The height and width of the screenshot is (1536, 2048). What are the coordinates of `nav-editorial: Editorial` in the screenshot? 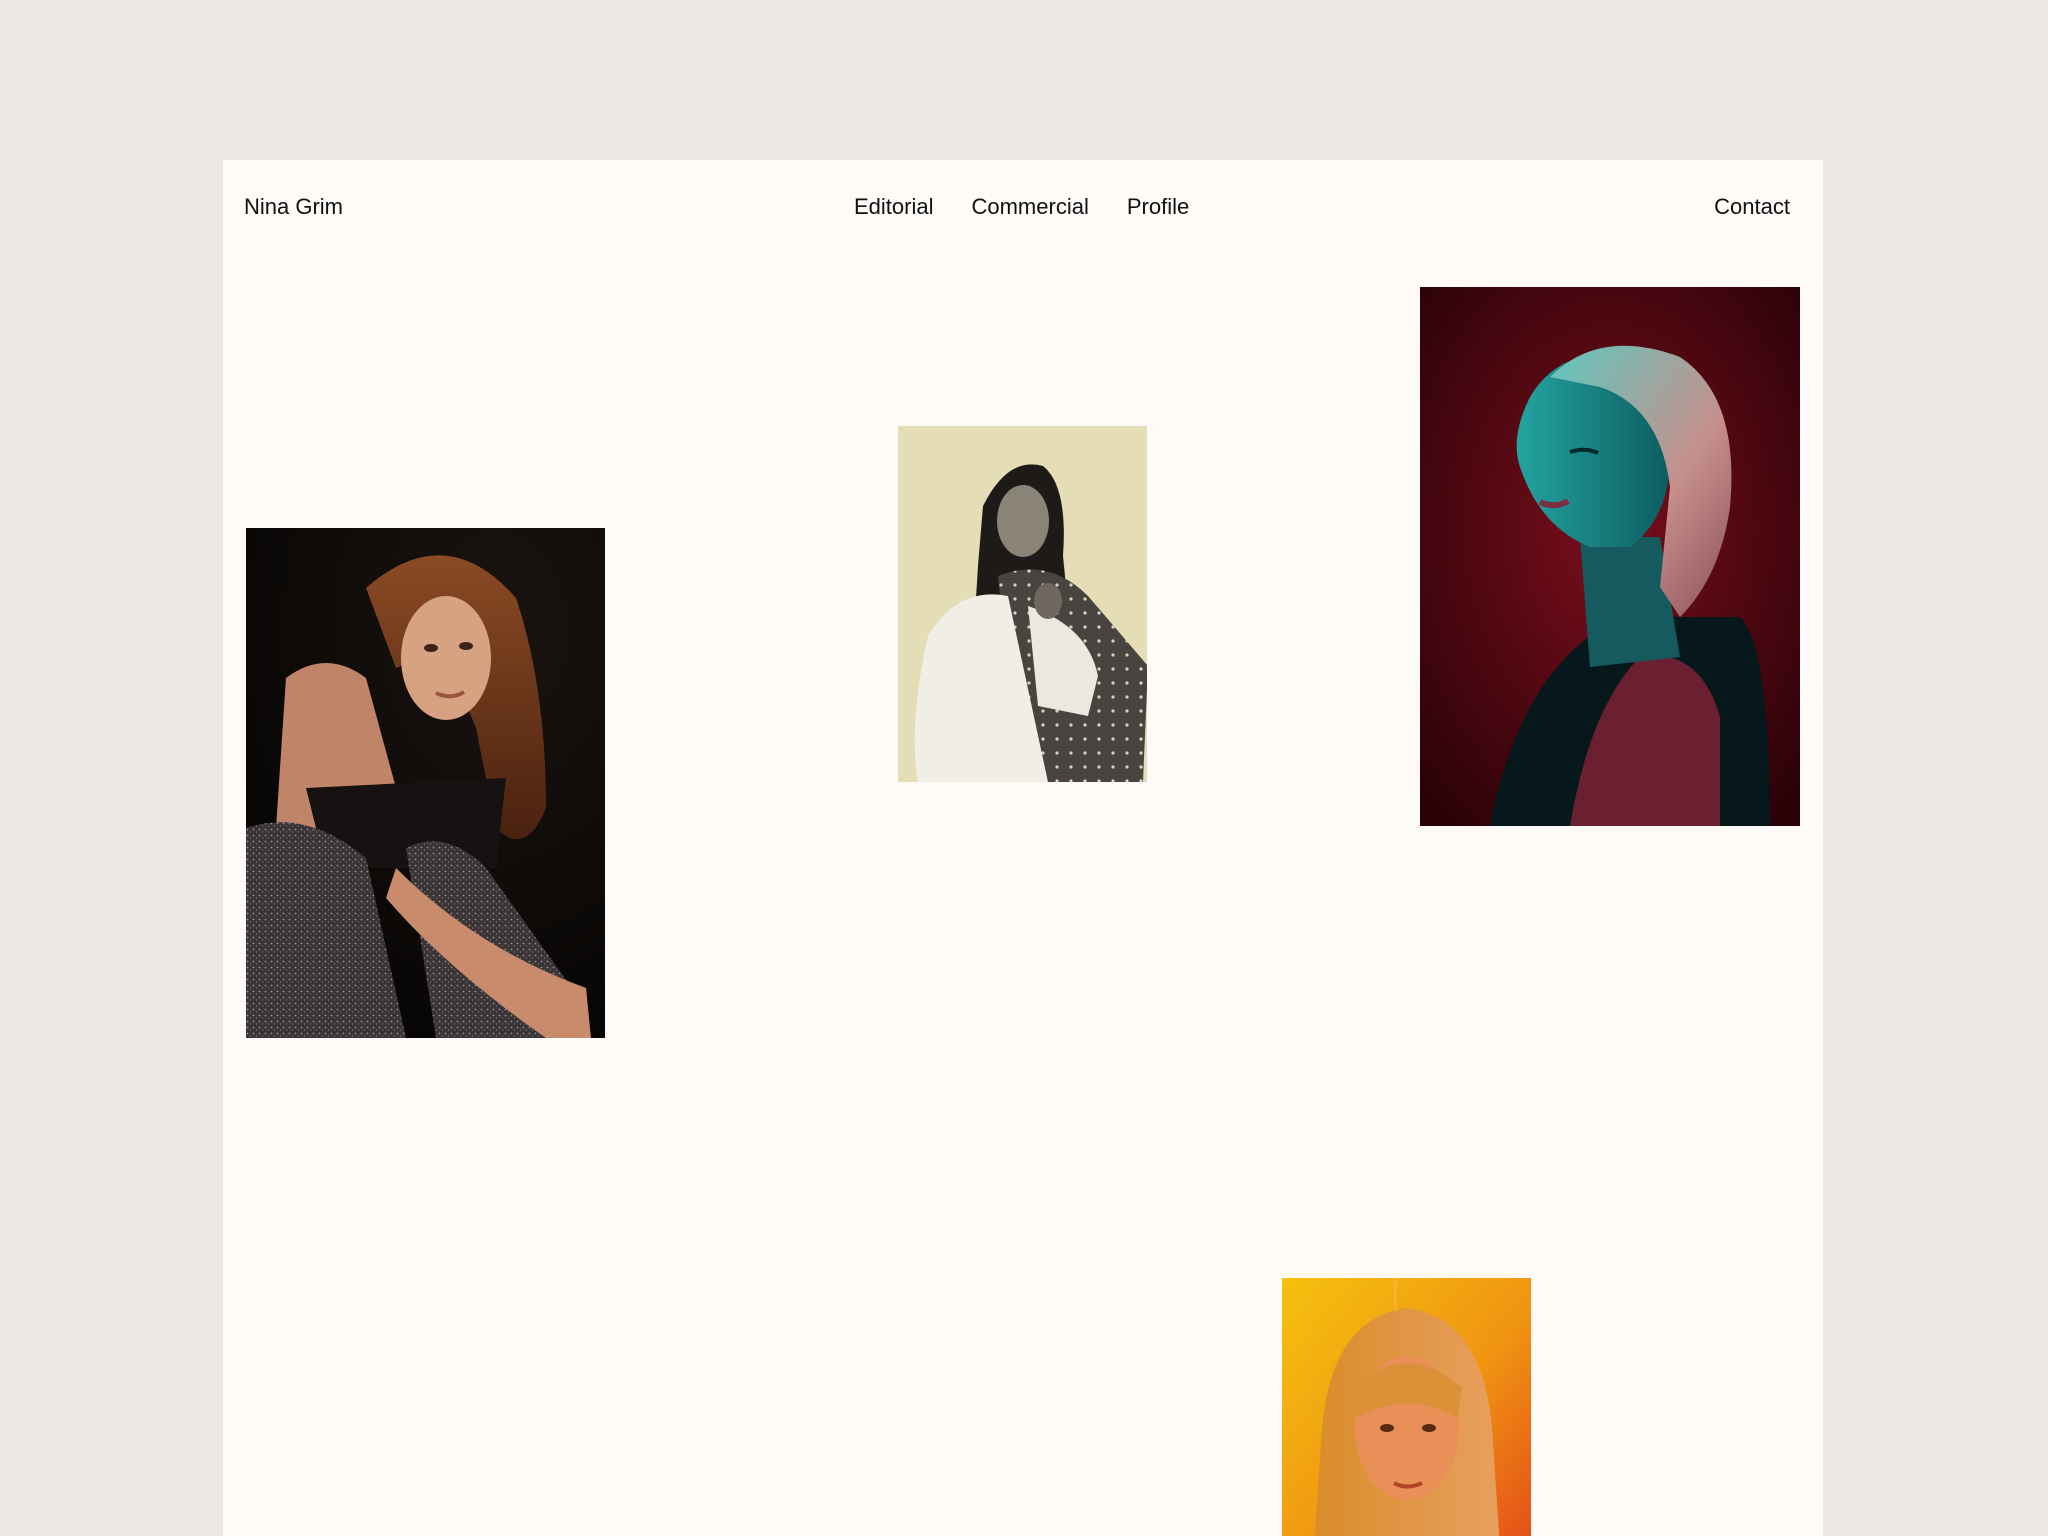 It's located at (893, 207).